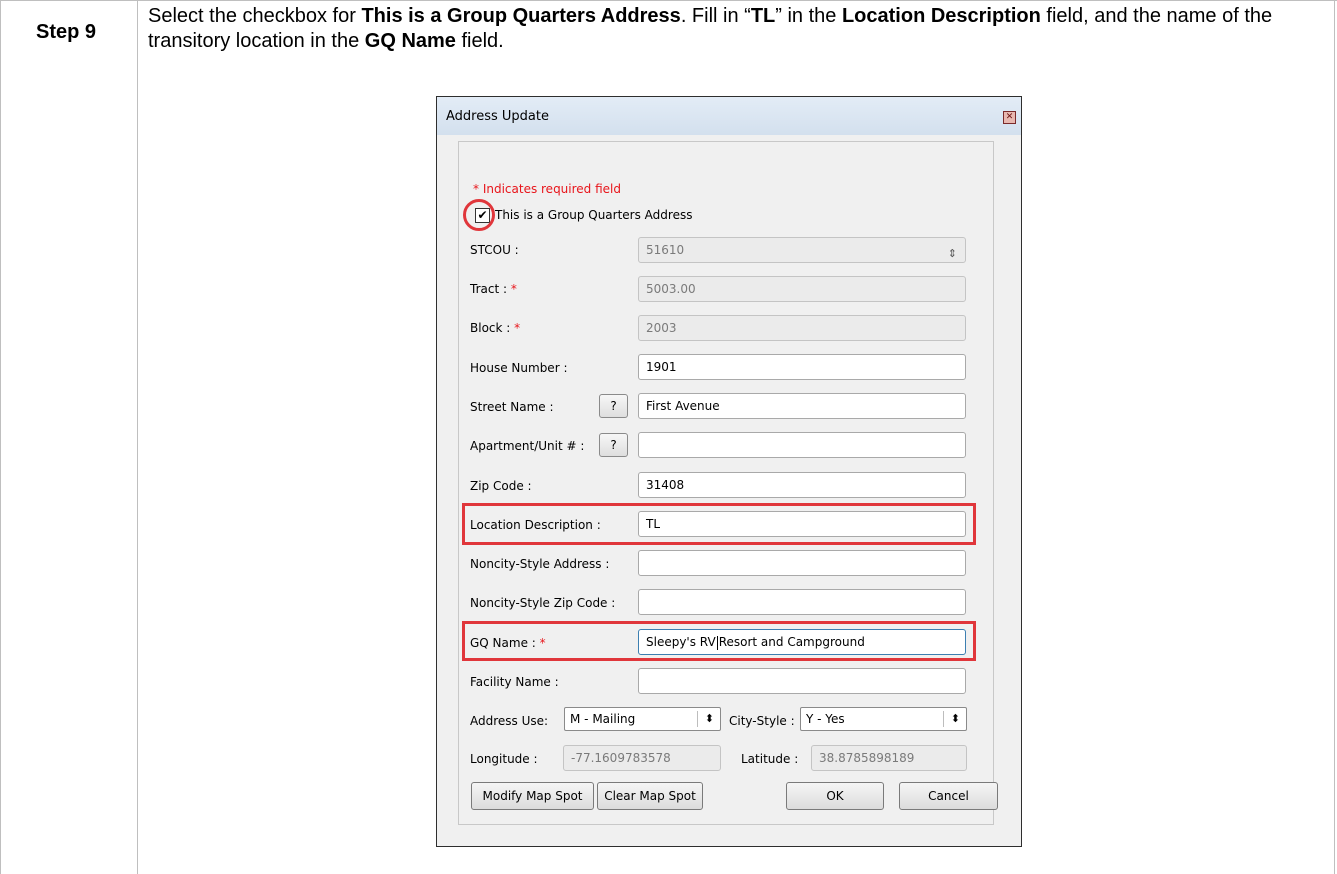 The image size is (1337, 874). Describe the element at coordinates (501, 486) in the screenshot. I see `zip-code-label: Zip Code :` at that location.